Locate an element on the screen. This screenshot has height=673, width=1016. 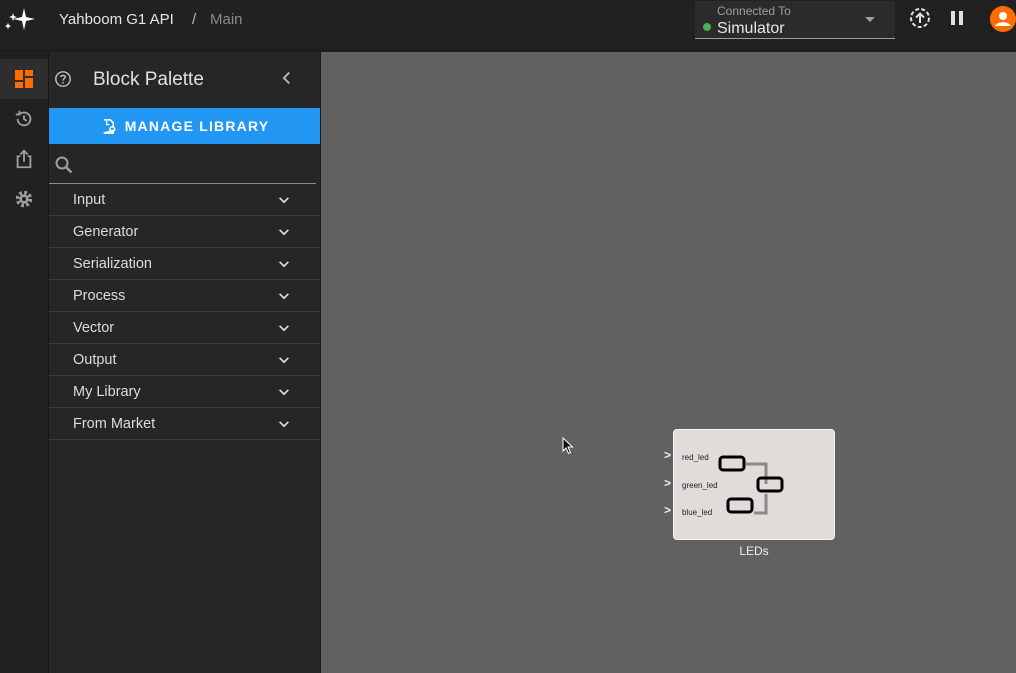
dashboard-icon is located at coordinates (24, 79).